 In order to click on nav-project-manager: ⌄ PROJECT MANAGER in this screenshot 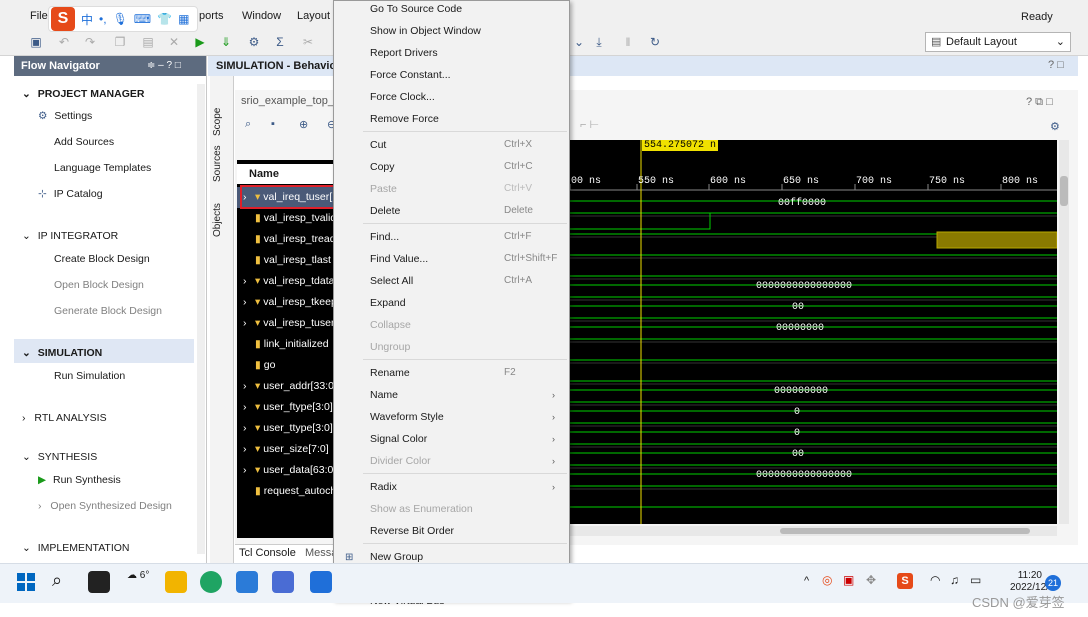, I will do `click(83, 94)`.